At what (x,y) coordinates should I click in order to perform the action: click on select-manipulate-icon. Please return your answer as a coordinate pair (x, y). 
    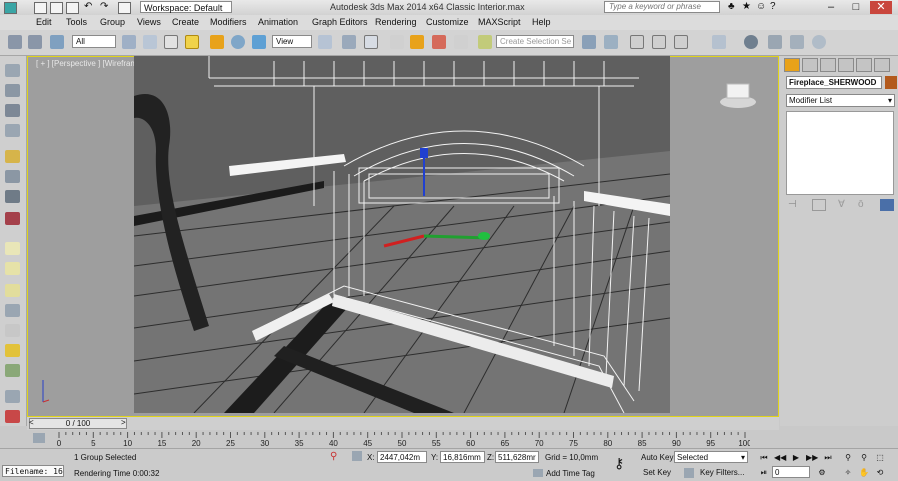
    Looking at the image, I should click on (349, 42).